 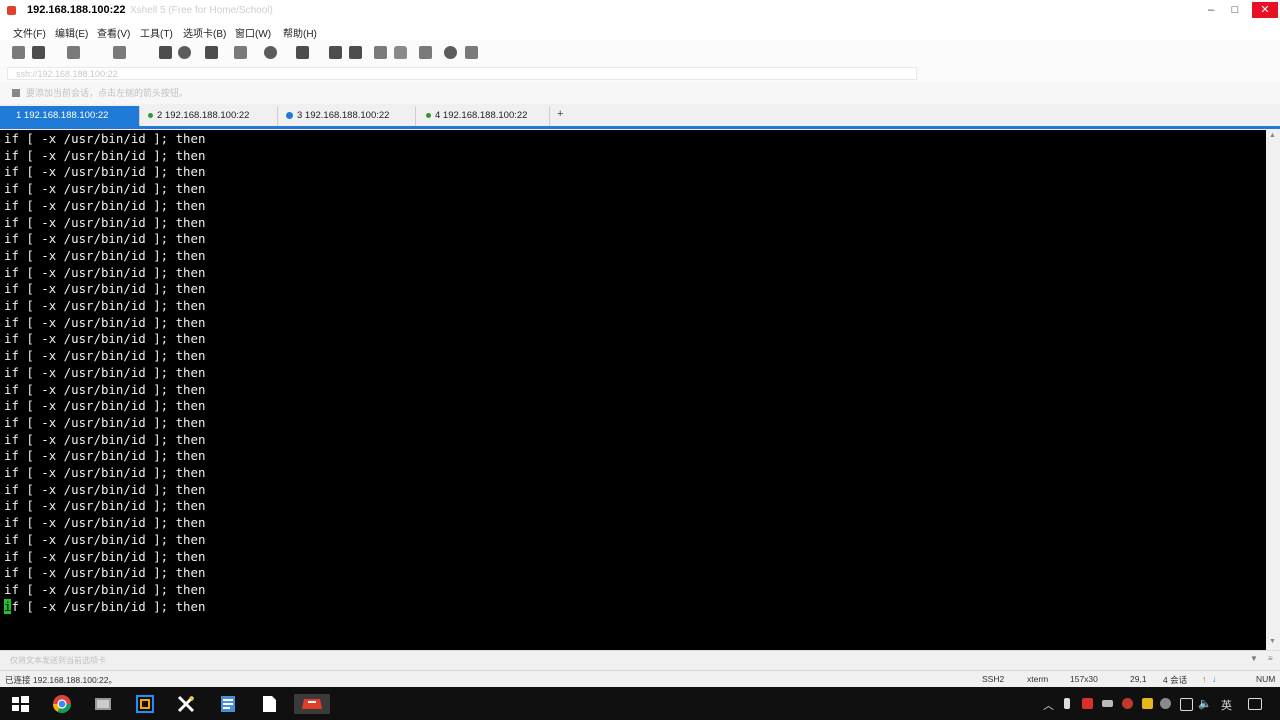 What do you see at coordinates (380, 52) in the screenshot?
I see `fullscreen-icon` at bounding box center [380, 52].